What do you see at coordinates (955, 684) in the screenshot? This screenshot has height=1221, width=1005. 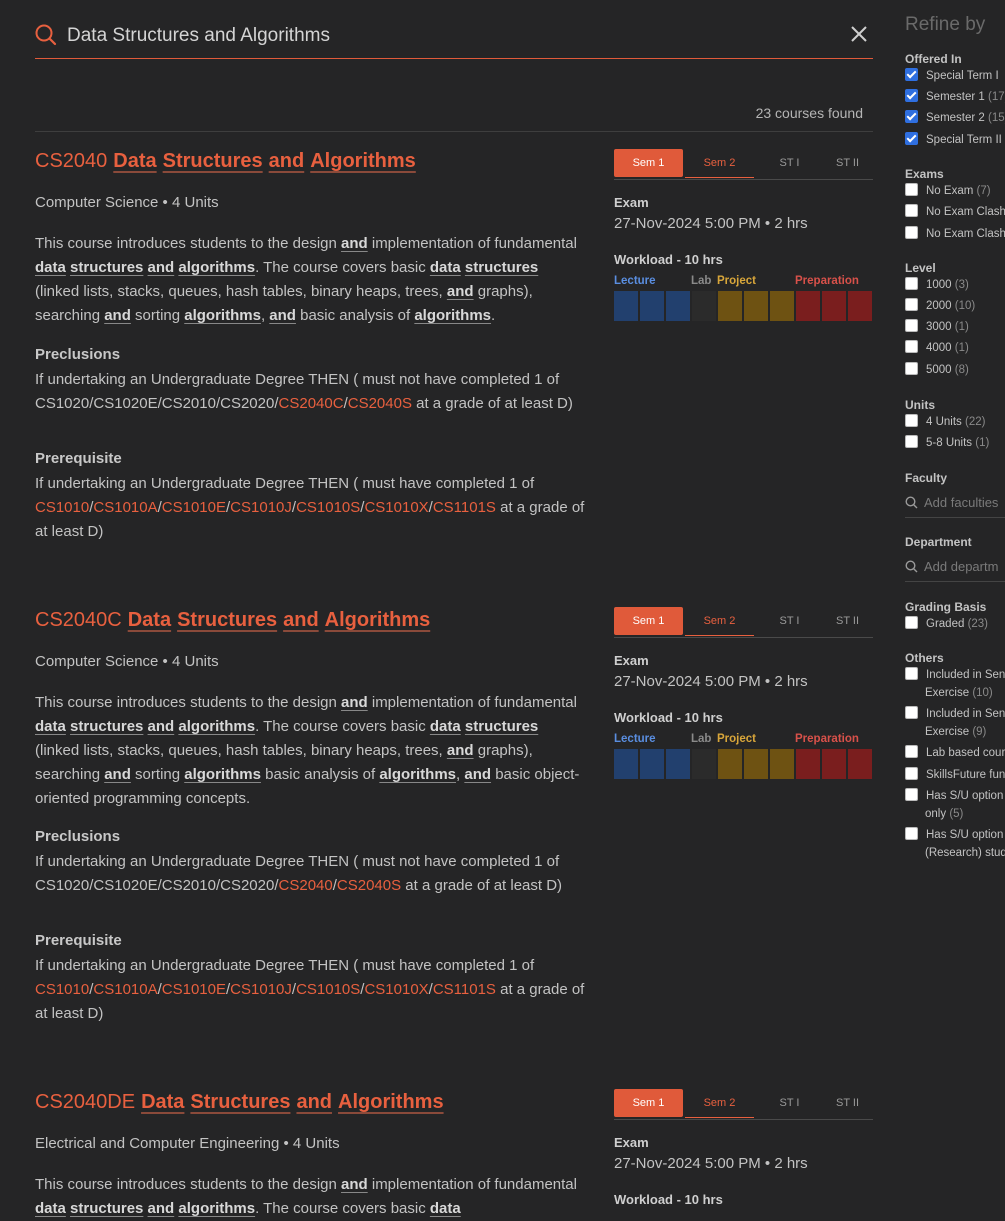 I see `filter-option: Included in Sen Exercise (10)` at bounding box center [955, 684].